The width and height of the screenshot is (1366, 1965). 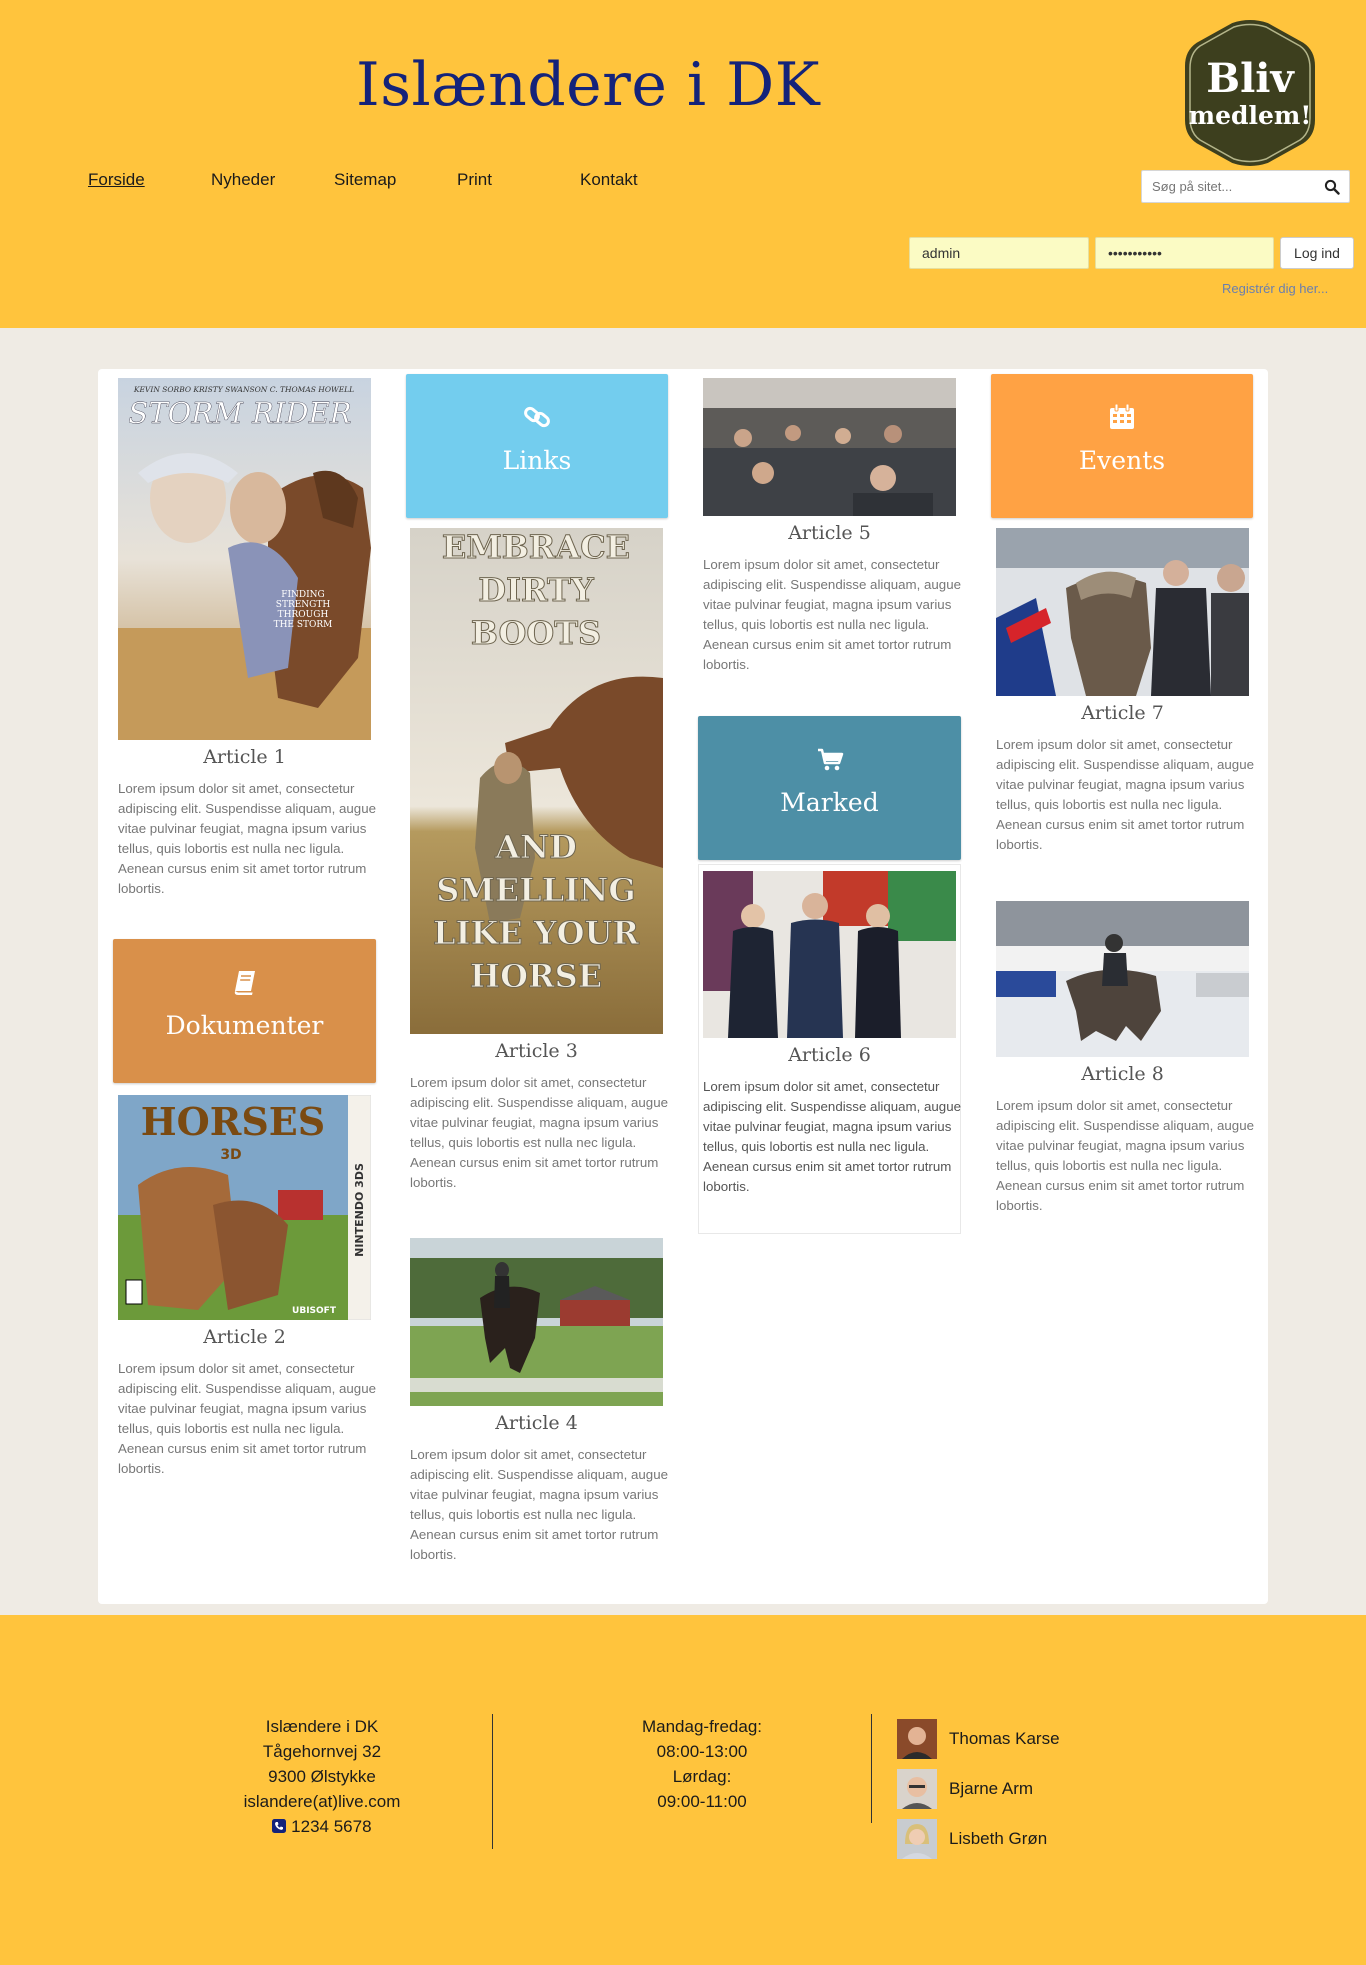 I want to click on article-7-image, so click(x=1122, y=612).